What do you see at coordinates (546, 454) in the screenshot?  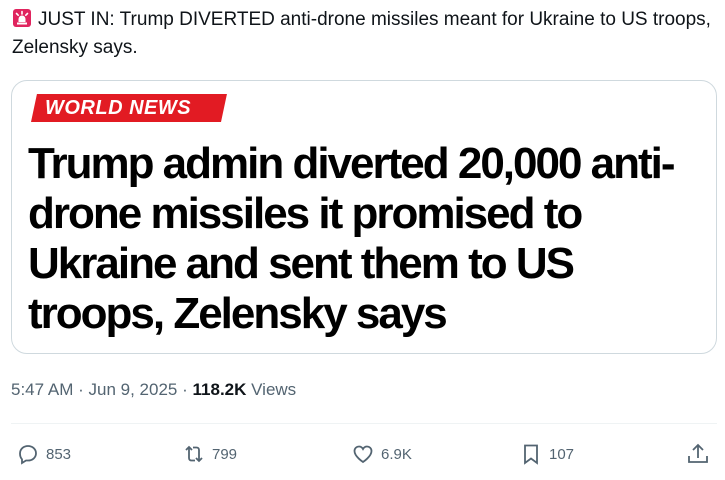 I see `bookmark-button: 107` at bounding box center [546, 454].